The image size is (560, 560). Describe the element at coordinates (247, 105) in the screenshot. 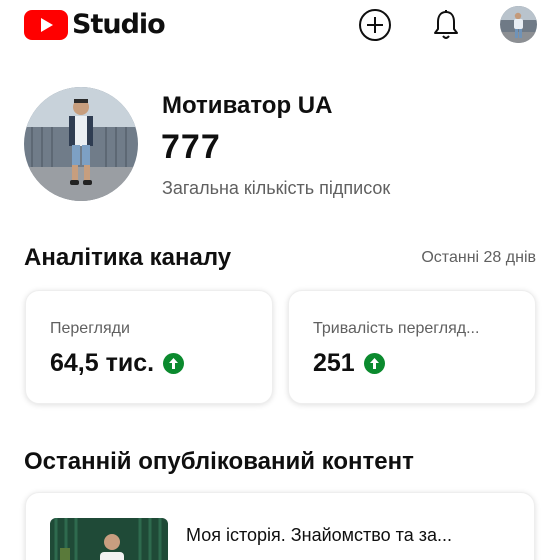

I see `channel-name: Мотиватор UA` at that location.